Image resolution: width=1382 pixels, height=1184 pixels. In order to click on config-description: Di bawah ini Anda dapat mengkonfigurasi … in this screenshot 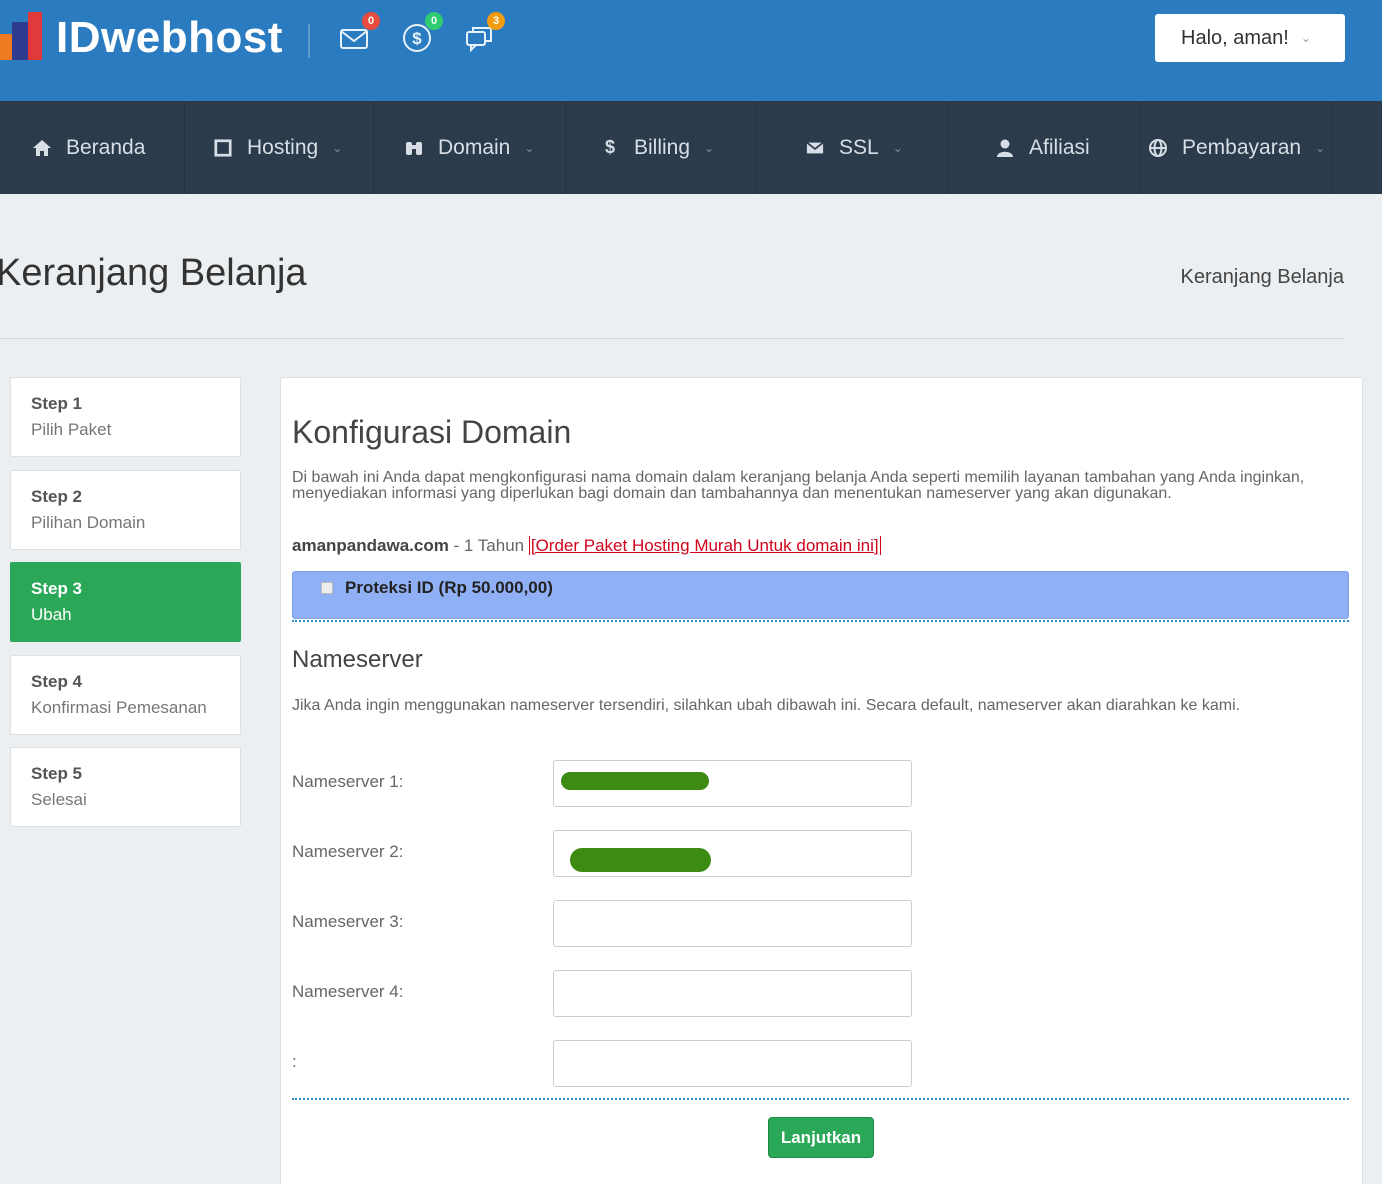, I will do `click(798, 485)`.